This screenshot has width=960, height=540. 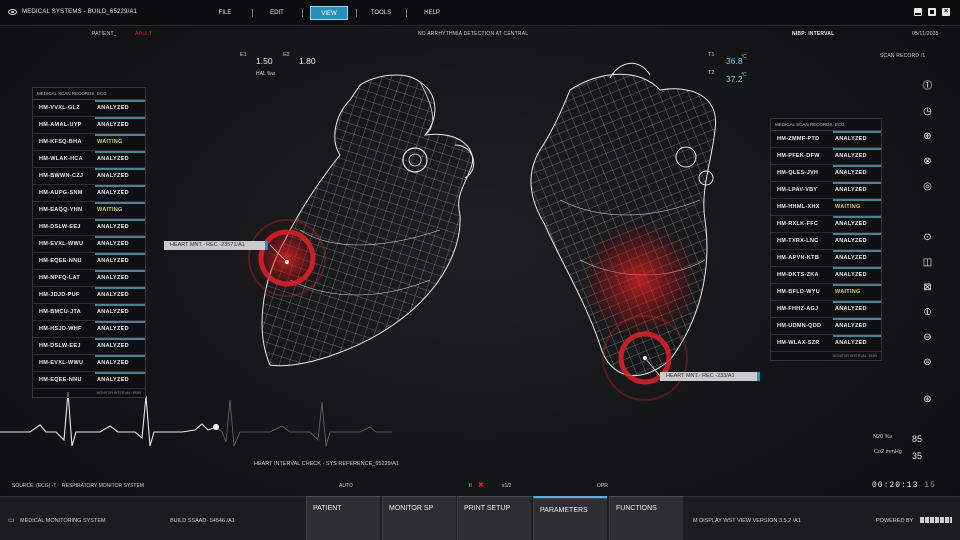 I want to click on record-id: HM-AUPG-SNM, so click(x=61, y=193).